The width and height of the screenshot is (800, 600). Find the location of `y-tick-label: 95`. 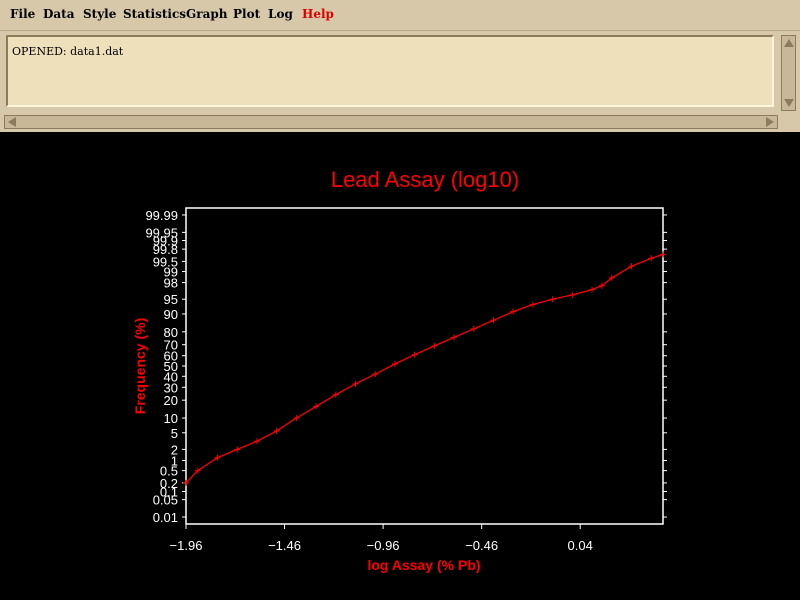

y-tick-label: 95 is located at coordinates (171, 299).